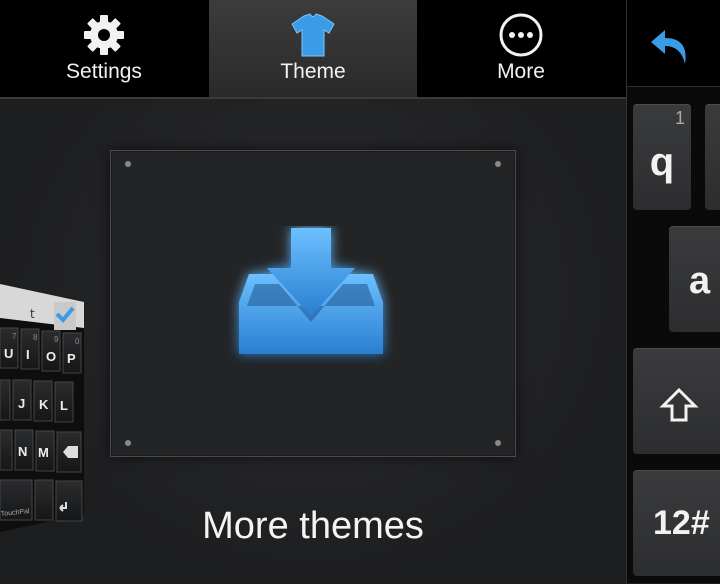 The image size is (720, 584). I want to click on preview-key-n: N, so click(22, 451).